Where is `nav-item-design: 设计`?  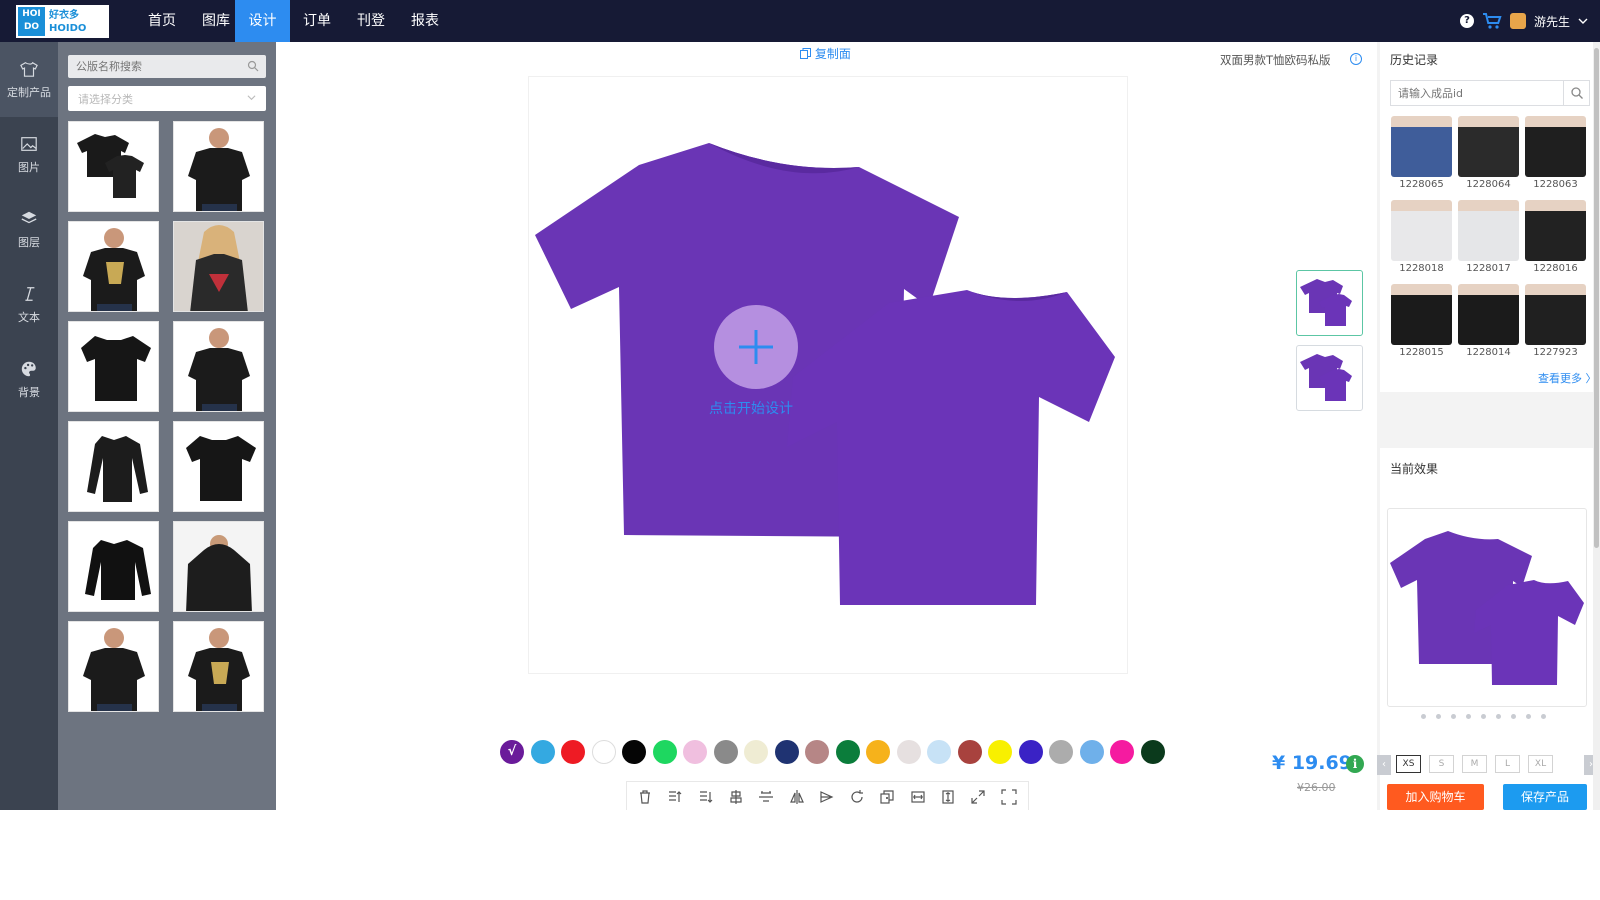 nav-item-design: 设计 is located at coordinates (262, 21).